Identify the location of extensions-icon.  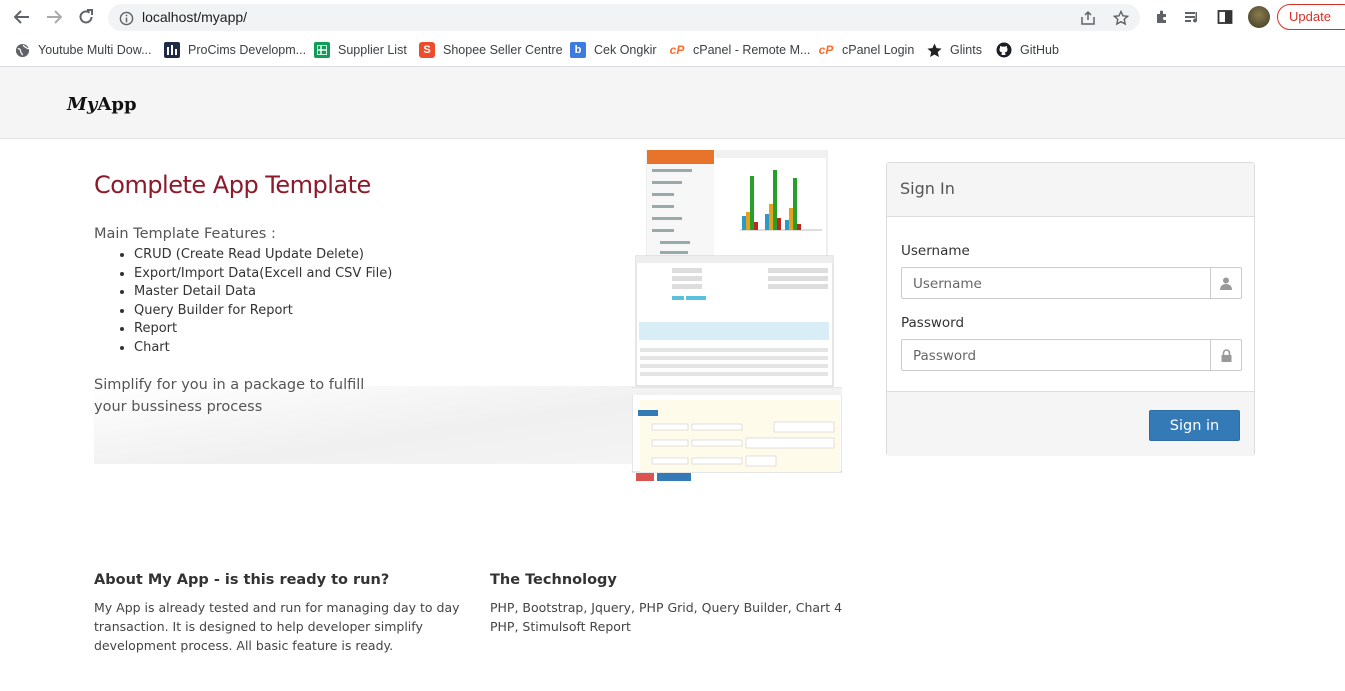
(1162, 17).